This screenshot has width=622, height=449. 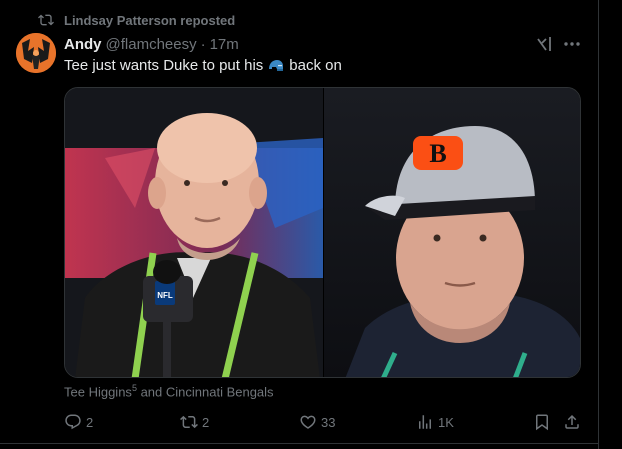 I want to click on retweet-count: 2, so click(x=206, y=422).